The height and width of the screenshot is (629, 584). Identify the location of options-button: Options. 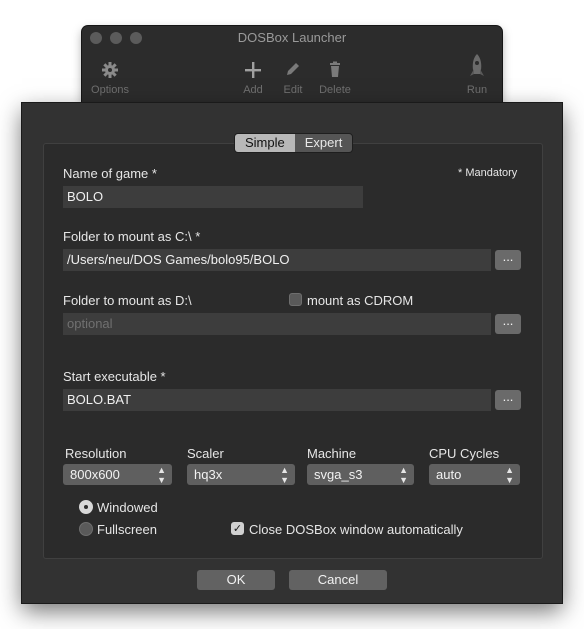
(110, 77).